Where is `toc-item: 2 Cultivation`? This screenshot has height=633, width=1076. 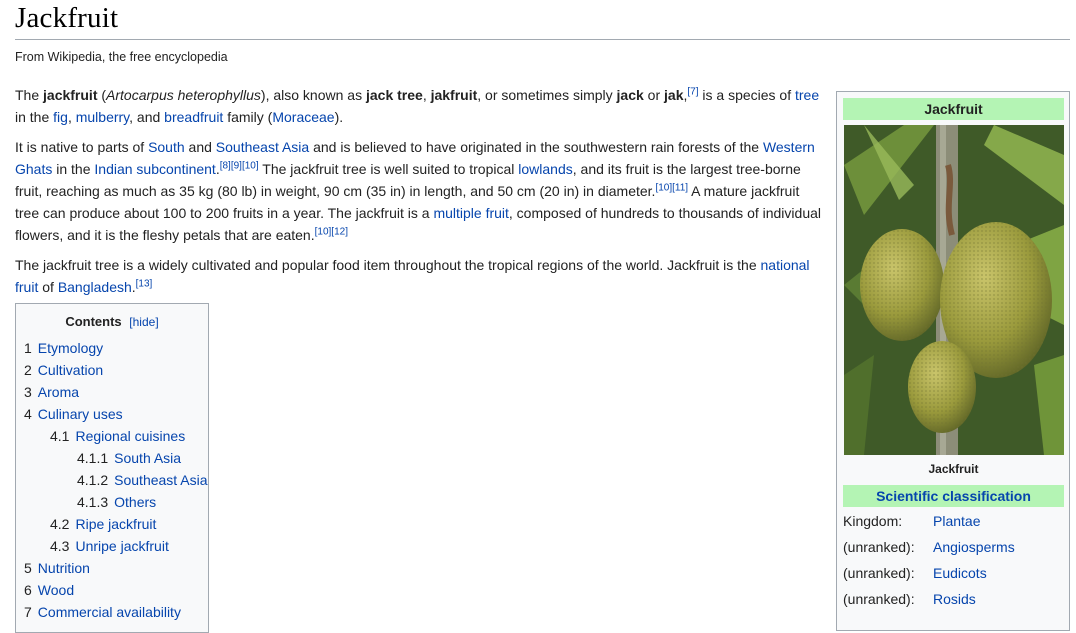
toc-item: 2 Cultivation is located at coordinates (63, 370).